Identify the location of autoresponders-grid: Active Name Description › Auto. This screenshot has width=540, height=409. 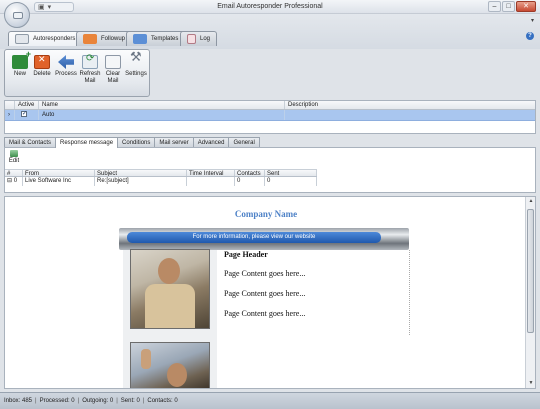
(270, 117).